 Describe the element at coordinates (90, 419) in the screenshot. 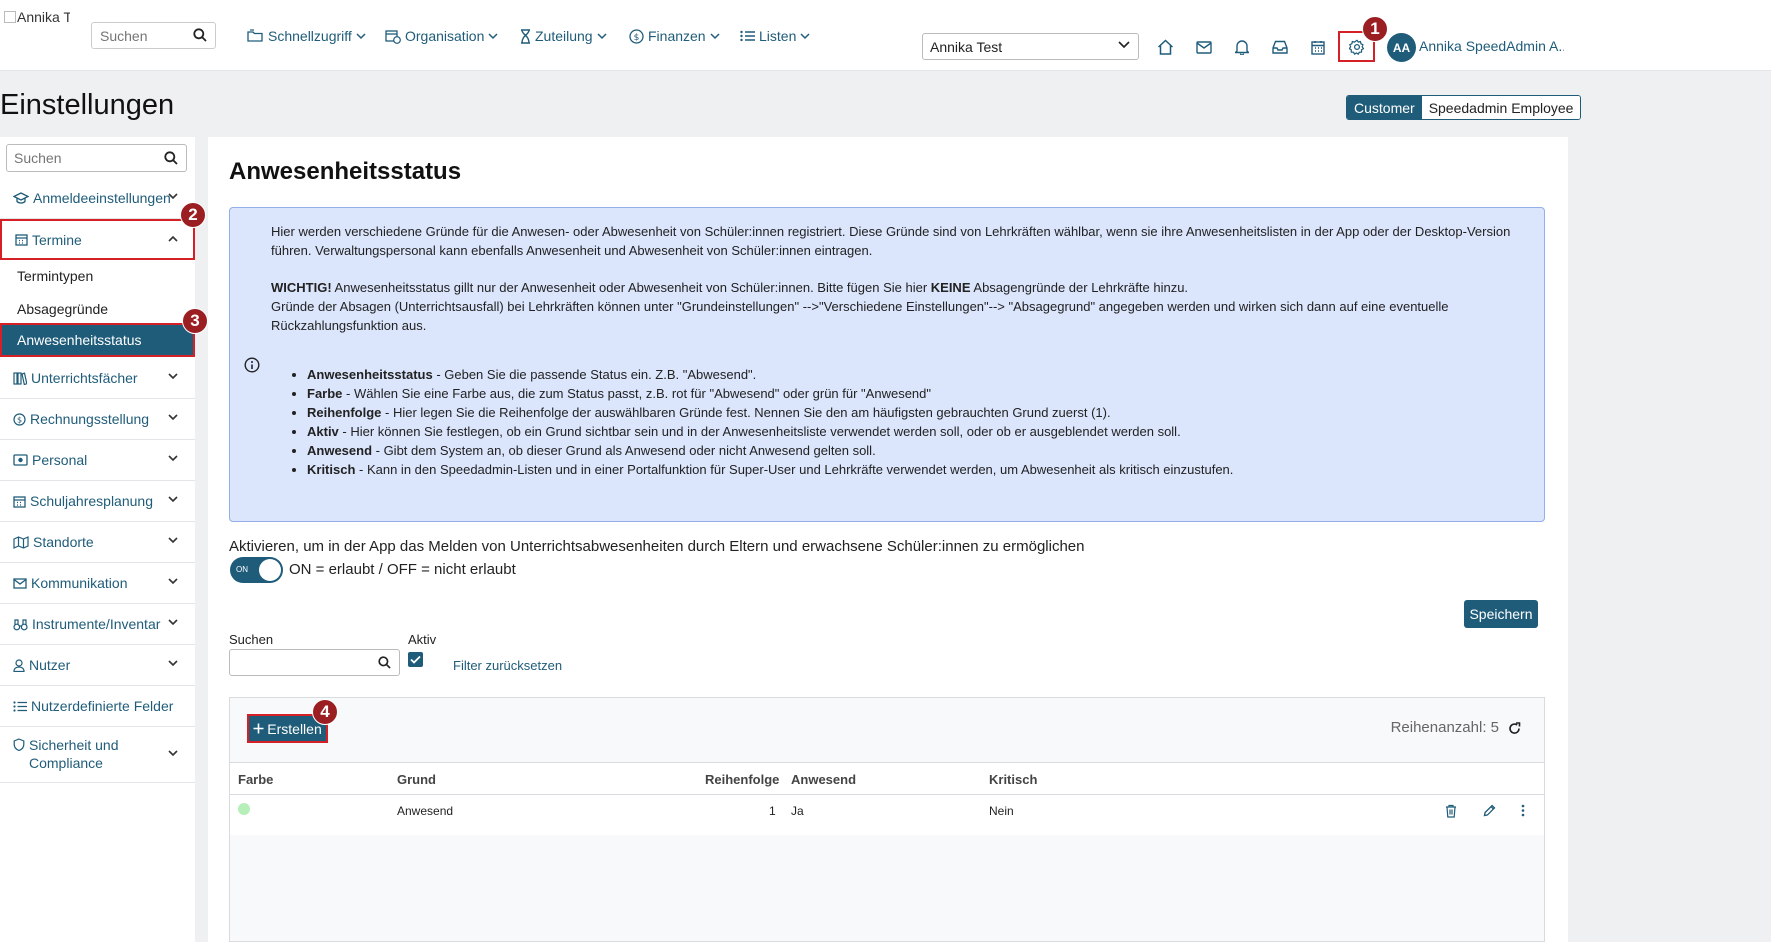

I see `sidebar-item-label: Rechnungsstellung` at that location.